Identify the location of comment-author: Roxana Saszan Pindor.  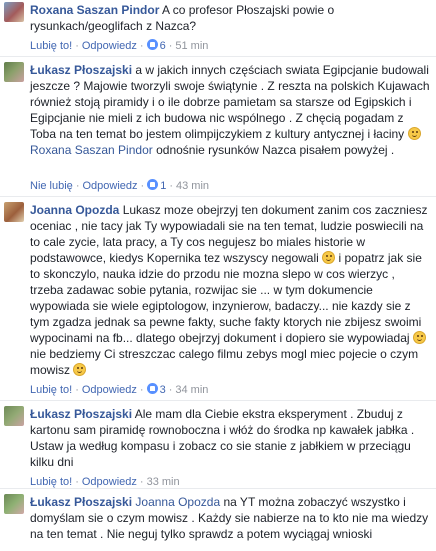
(94, 10).